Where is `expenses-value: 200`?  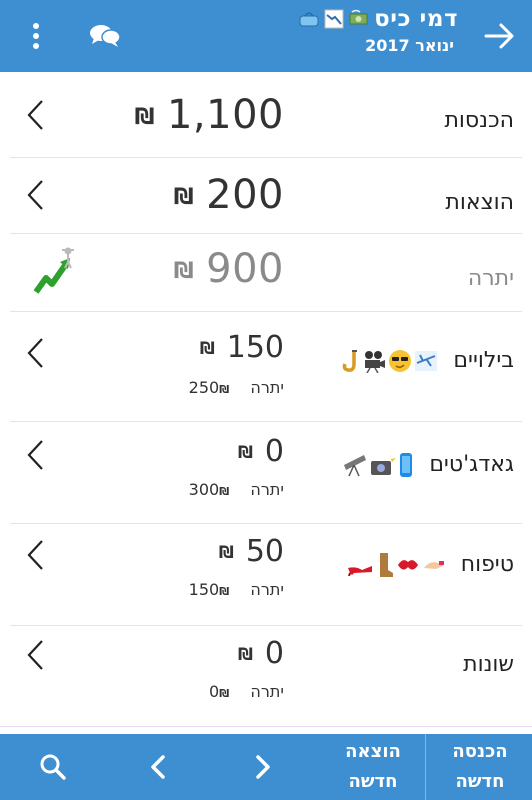
expenses-value: 200 is located at coordinates (245, 195).